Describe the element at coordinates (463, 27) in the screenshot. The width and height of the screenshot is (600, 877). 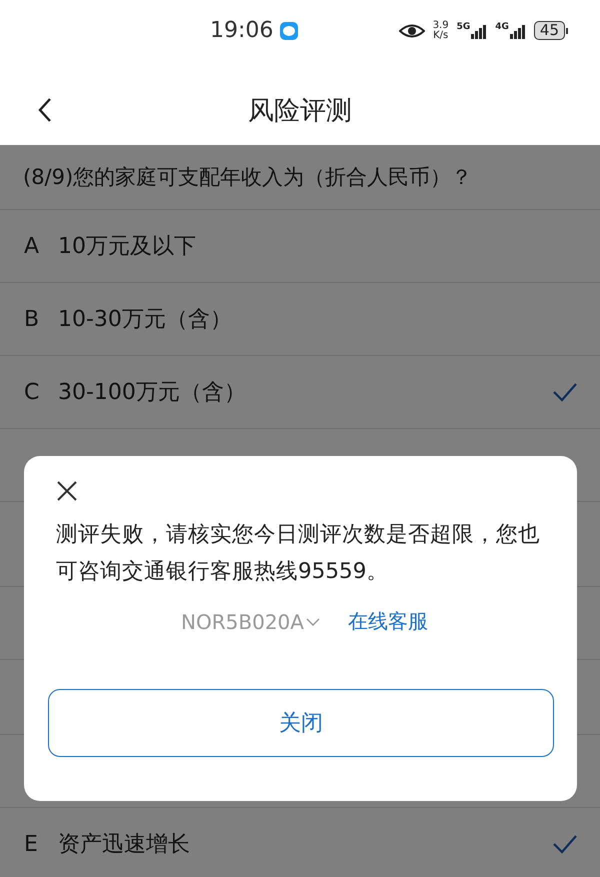
I see `network-label: 5G` at that location.